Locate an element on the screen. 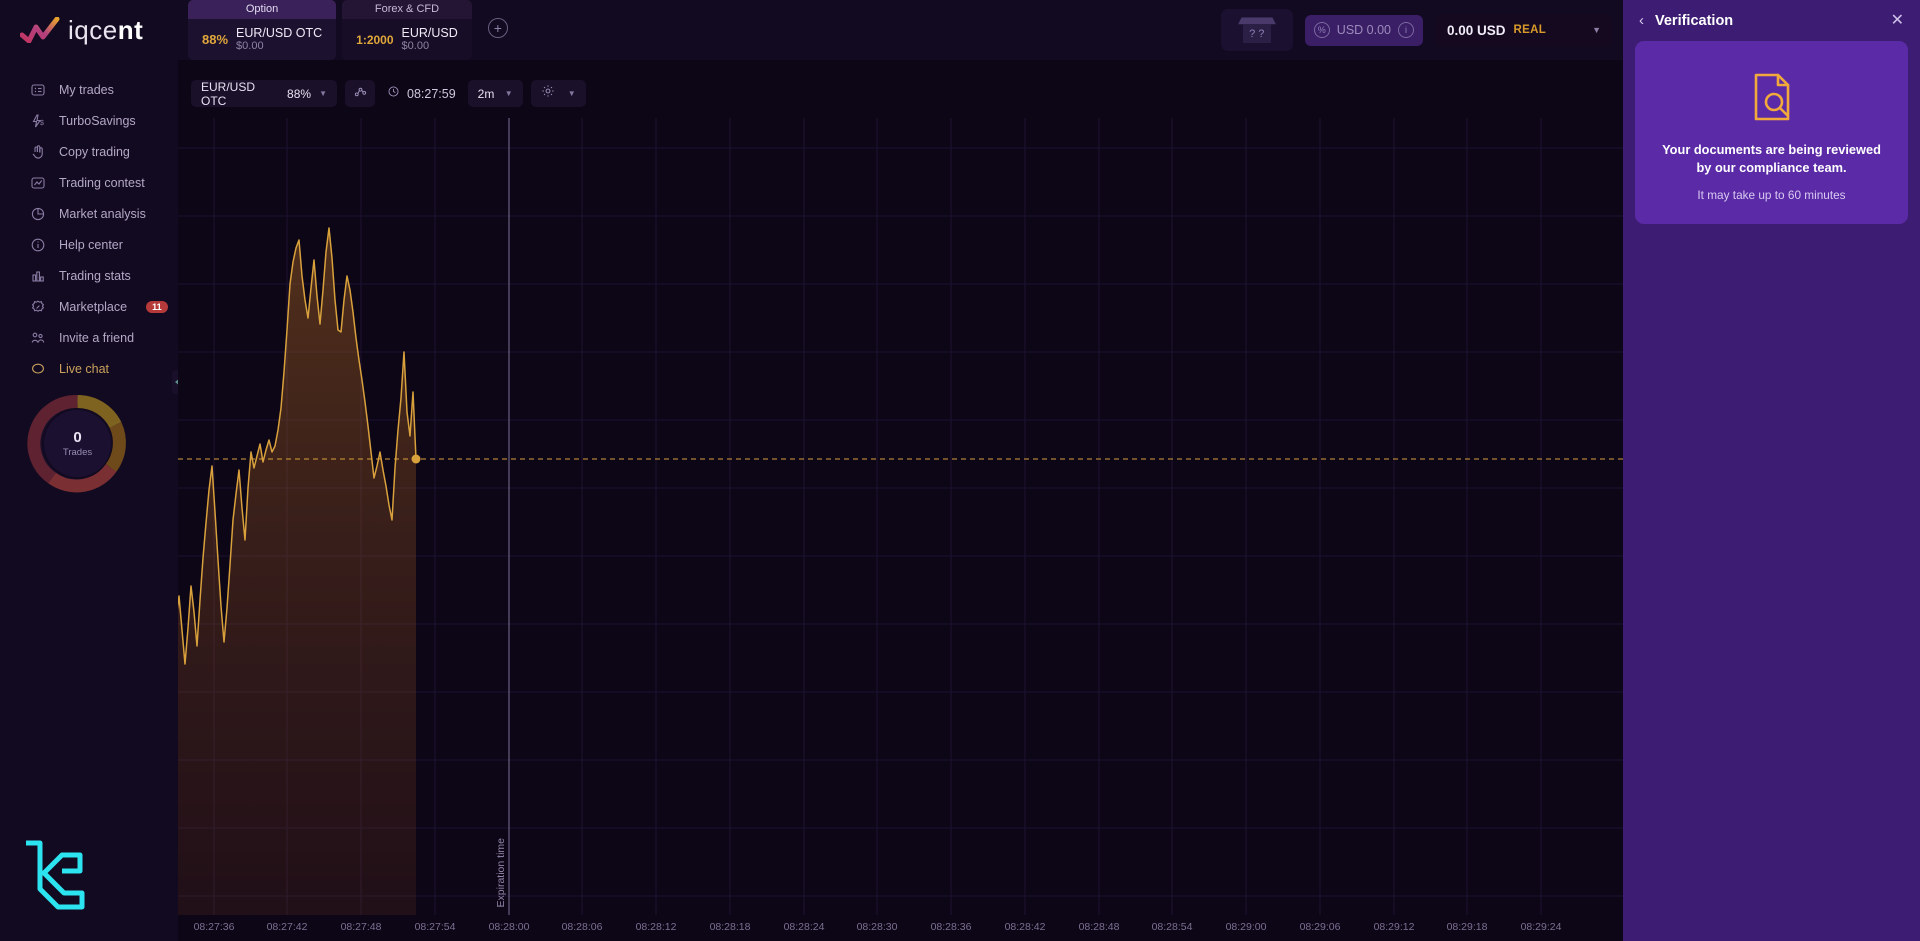 The height and width of the screenshot is (941, 1920). sidebar-item-help-center: Help center is located at coordinates (89, 244).